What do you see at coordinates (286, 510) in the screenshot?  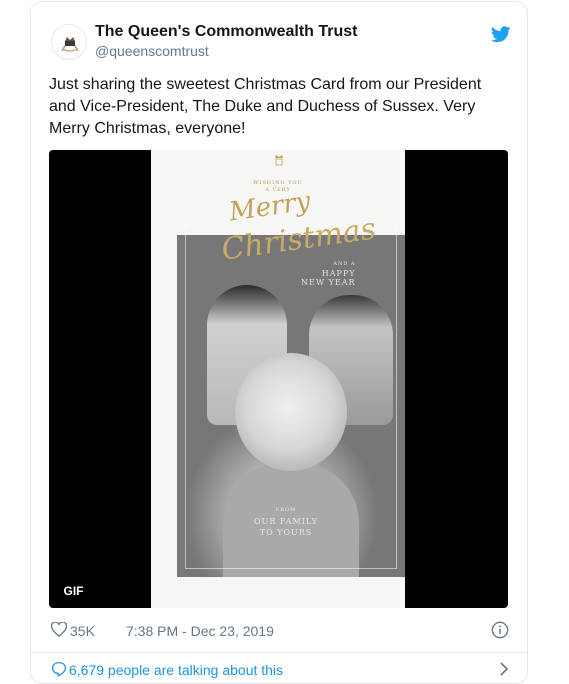 I see `card-from-text: FROM` at bounding box center [286, 510].